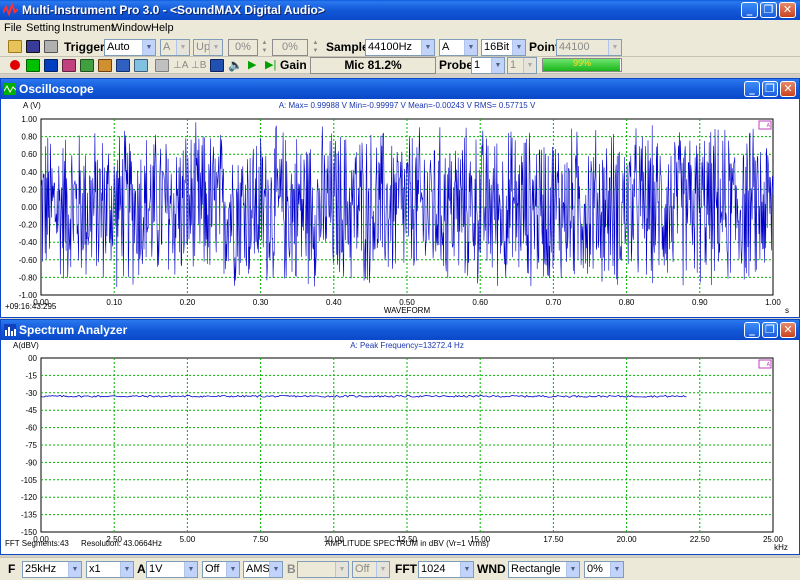 Image resolution: width=800 pixels, height=580 pixels. What do you see at coordinates (212, 569) in the screenshot?
I see `offset-a-value: Off` at bounding box center [212, 569].